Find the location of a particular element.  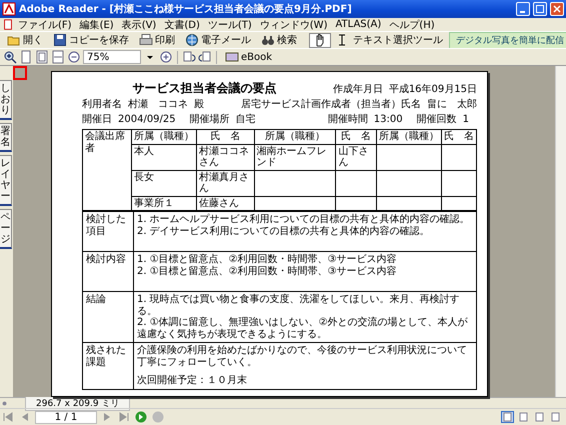

table-cell: 本人 is located at coordinates (164, 157).